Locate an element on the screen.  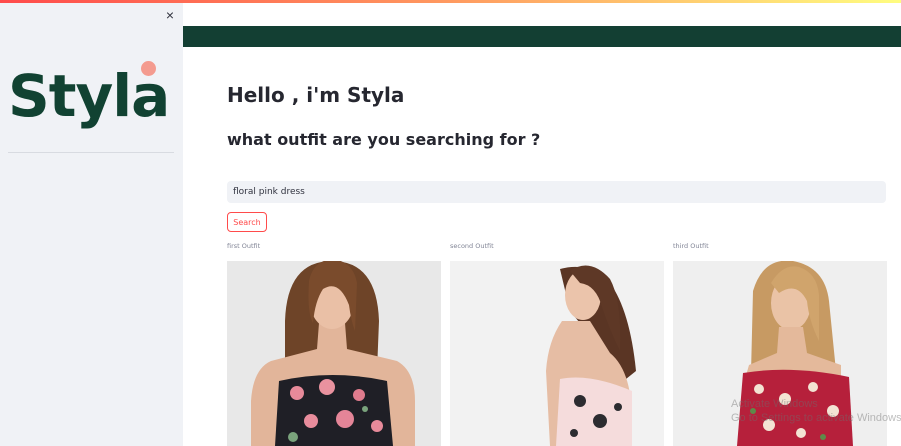
search-button: Search is located at coordinates (247, 222).